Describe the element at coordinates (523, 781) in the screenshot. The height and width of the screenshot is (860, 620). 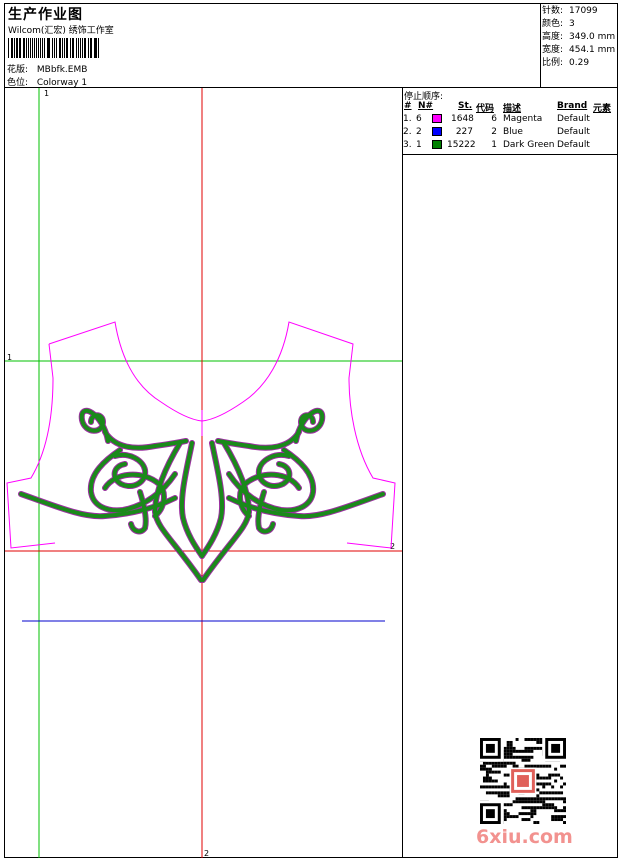
I see `qr-code` at that location.